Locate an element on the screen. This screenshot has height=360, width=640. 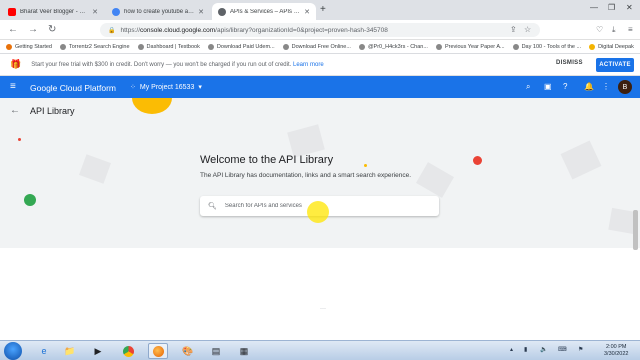
page-scrollbar is located at coordinates (635, 230).